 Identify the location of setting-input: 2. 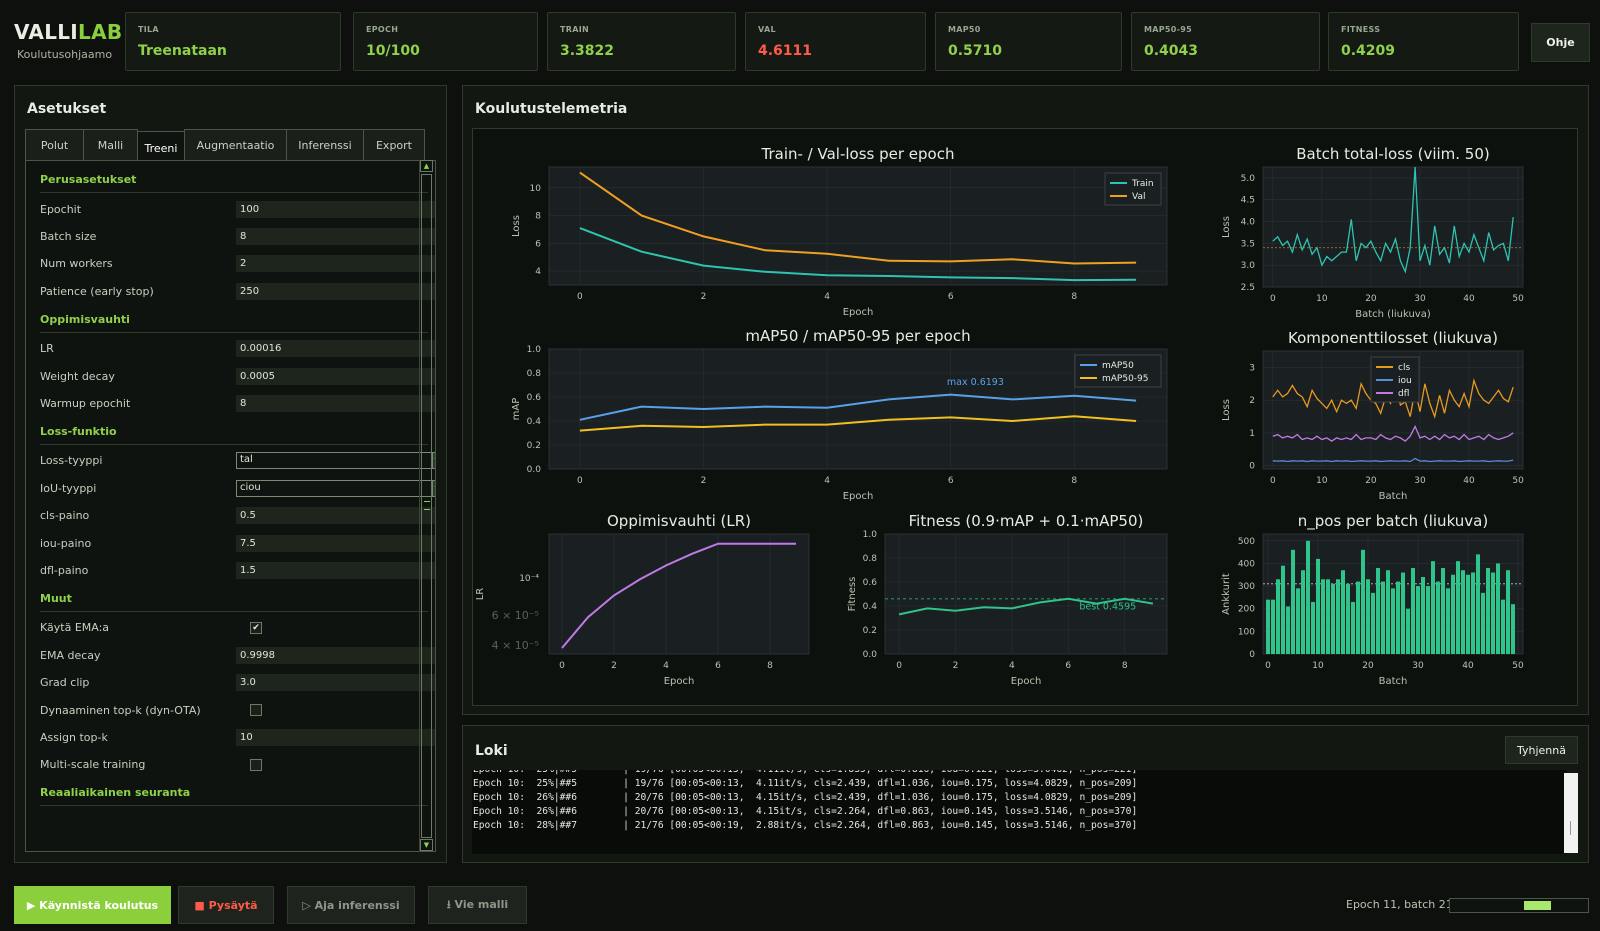
(335, 264).